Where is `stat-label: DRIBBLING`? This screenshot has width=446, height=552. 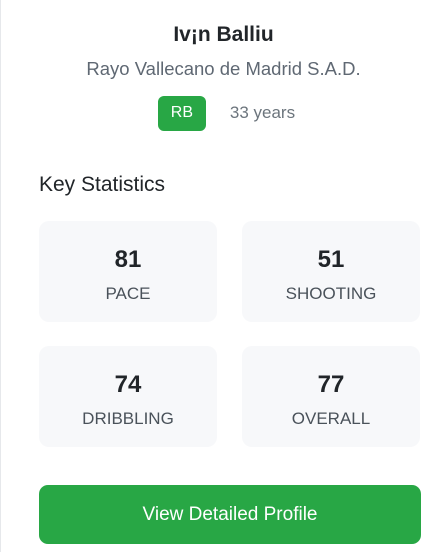 stat-label: DRIBBLING is located at coordinates (128, 418).